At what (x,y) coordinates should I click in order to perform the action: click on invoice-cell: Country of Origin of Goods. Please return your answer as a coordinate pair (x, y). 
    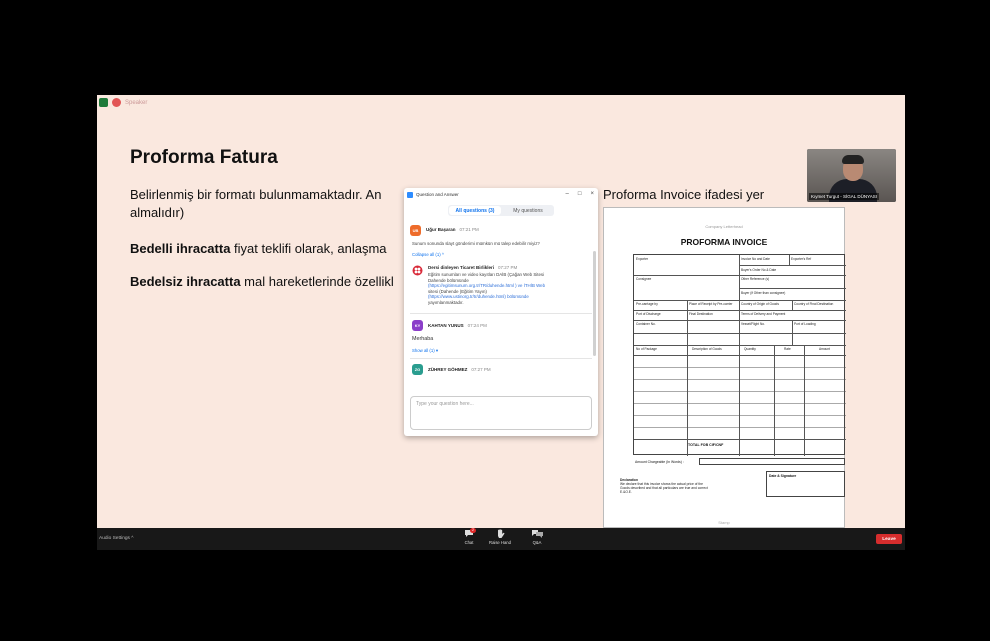
    Looking at the image, I should click on (760, 304).